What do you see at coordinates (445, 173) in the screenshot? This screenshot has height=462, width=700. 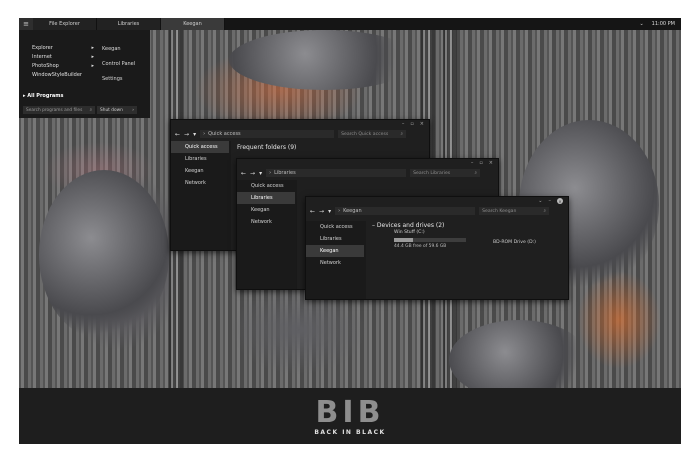 I see `window-search-input: Search Libraries ⌕` at bounding box center [445, 173].